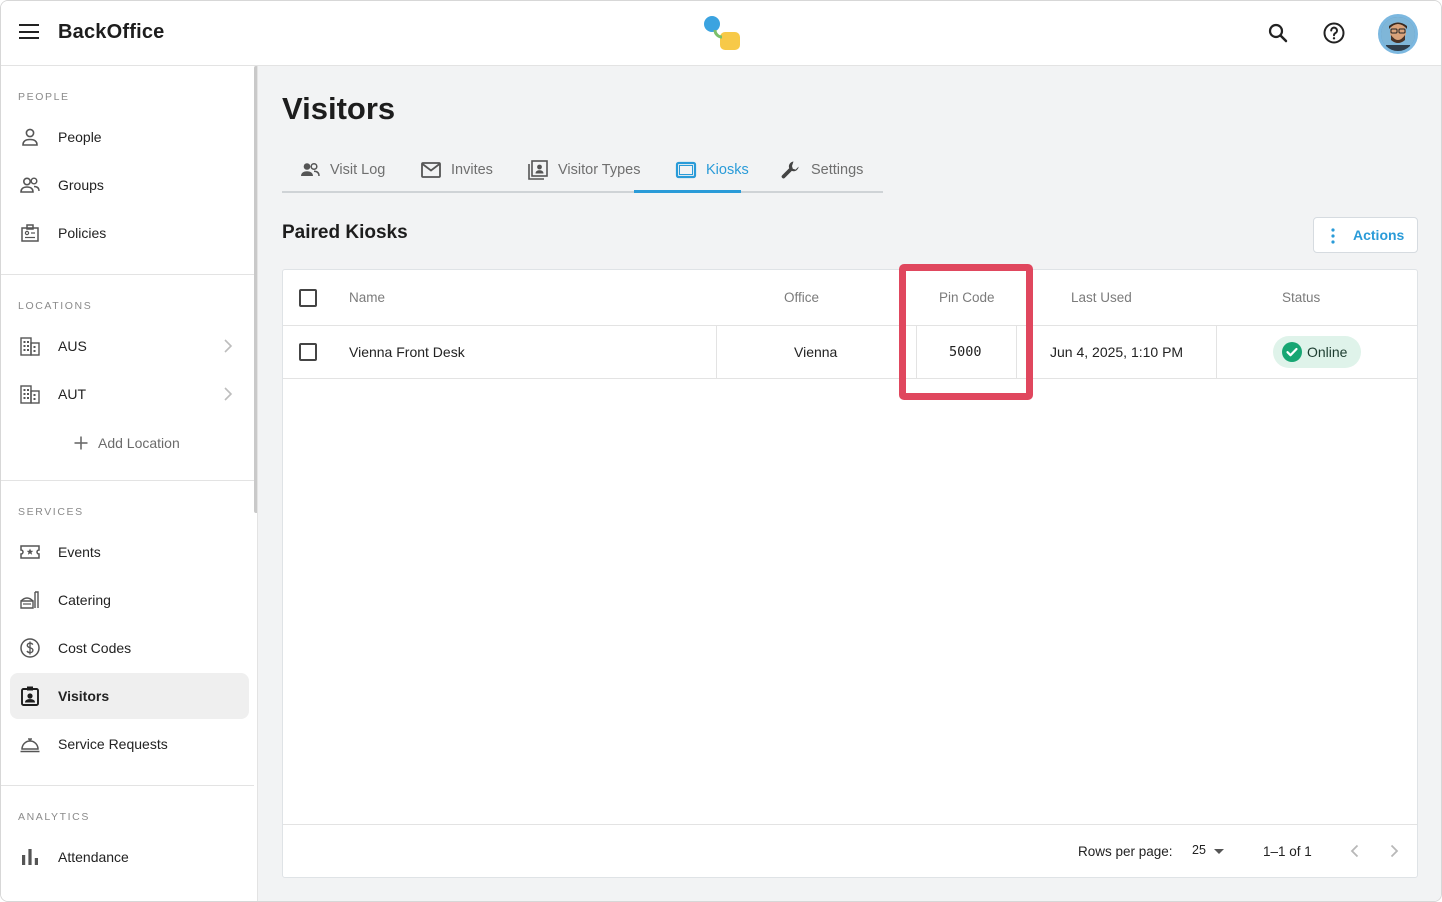  What do you see at coordinates (431, 169) in the screenshot?
I see `mail-icon` at bounding box center [431, 169].